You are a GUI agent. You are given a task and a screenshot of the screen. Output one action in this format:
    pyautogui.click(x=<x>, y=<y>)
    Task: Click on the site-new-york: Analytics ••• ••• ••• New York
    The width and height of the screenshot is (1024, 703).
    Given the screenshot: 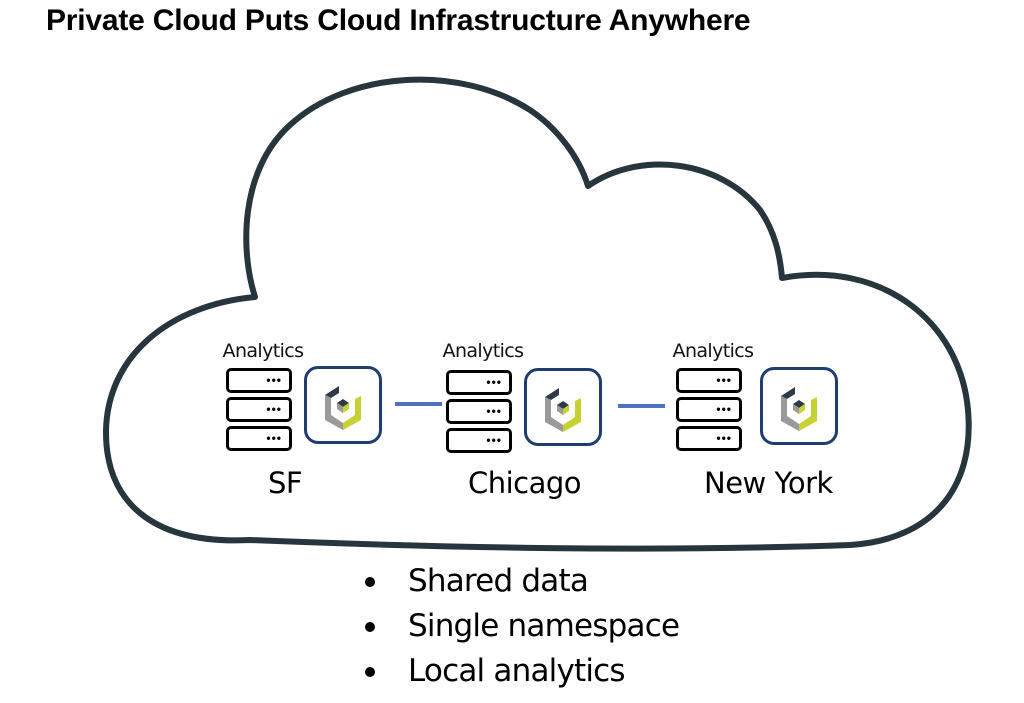 What is the action you would take?
    pyautogui.click(x=783, y=425)
    